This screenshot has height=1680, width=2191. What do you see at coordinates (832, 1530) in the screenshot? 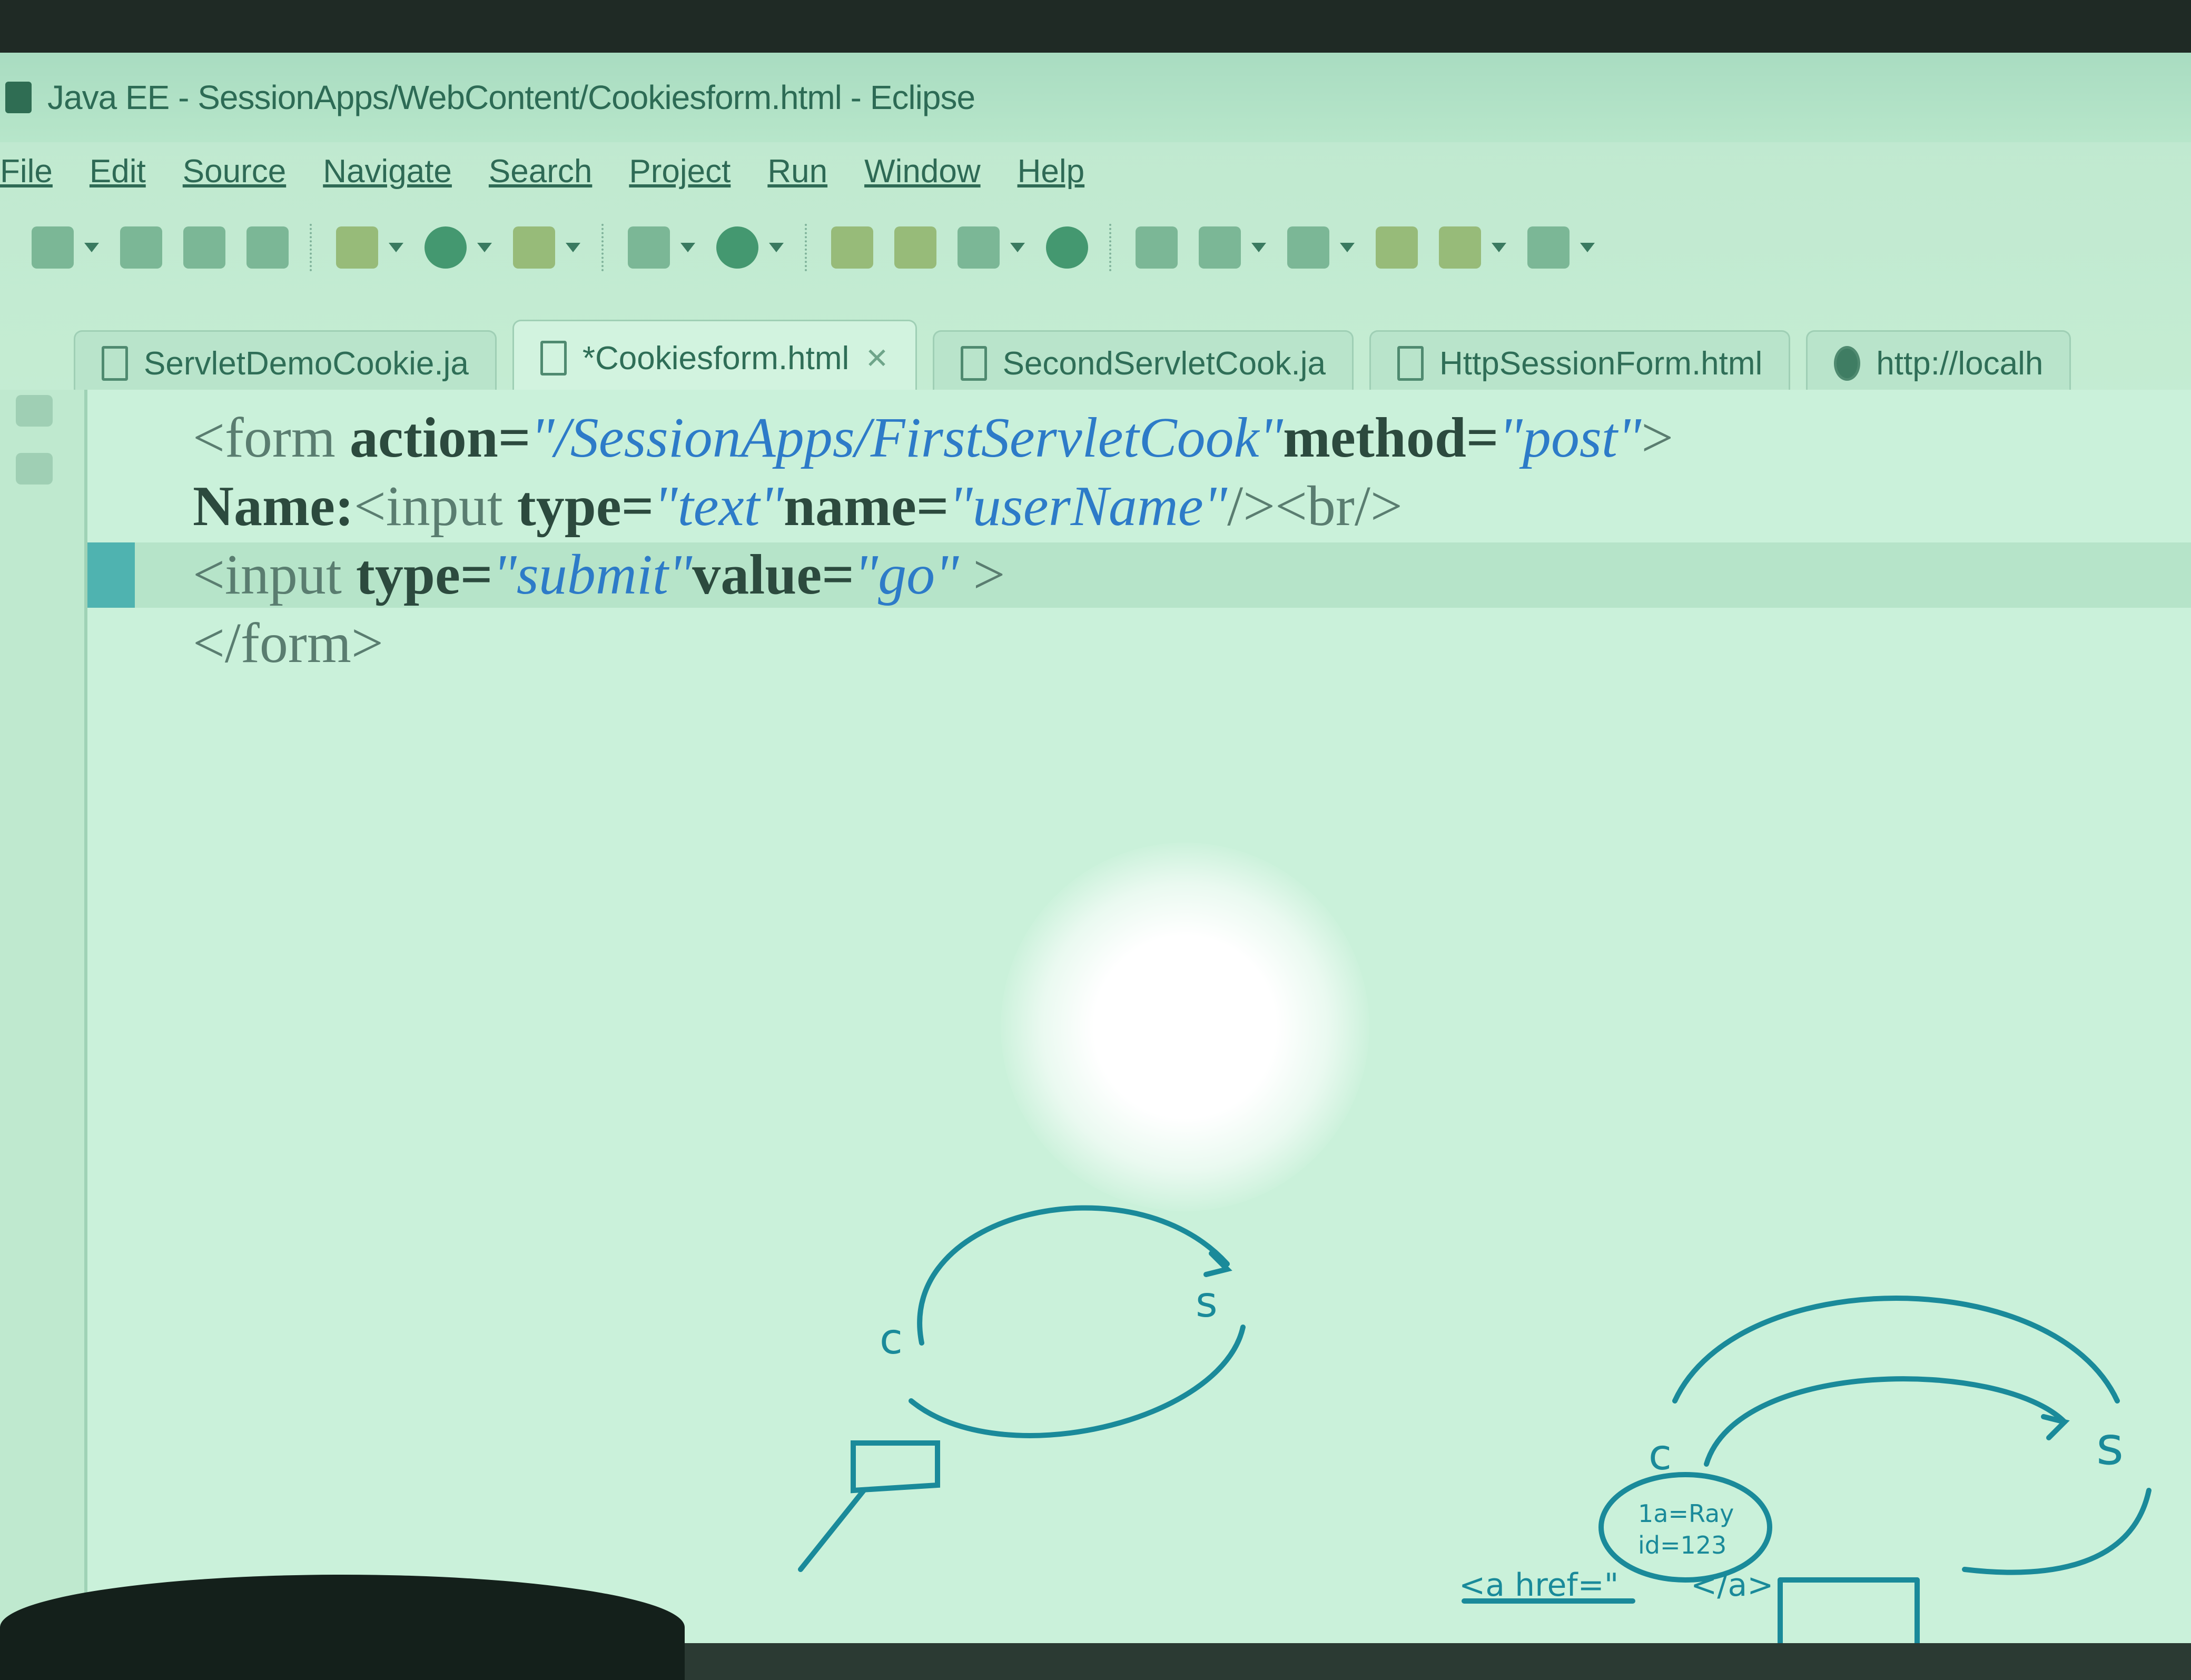
I see `pointer-line` at bounding box center [832, 1530].